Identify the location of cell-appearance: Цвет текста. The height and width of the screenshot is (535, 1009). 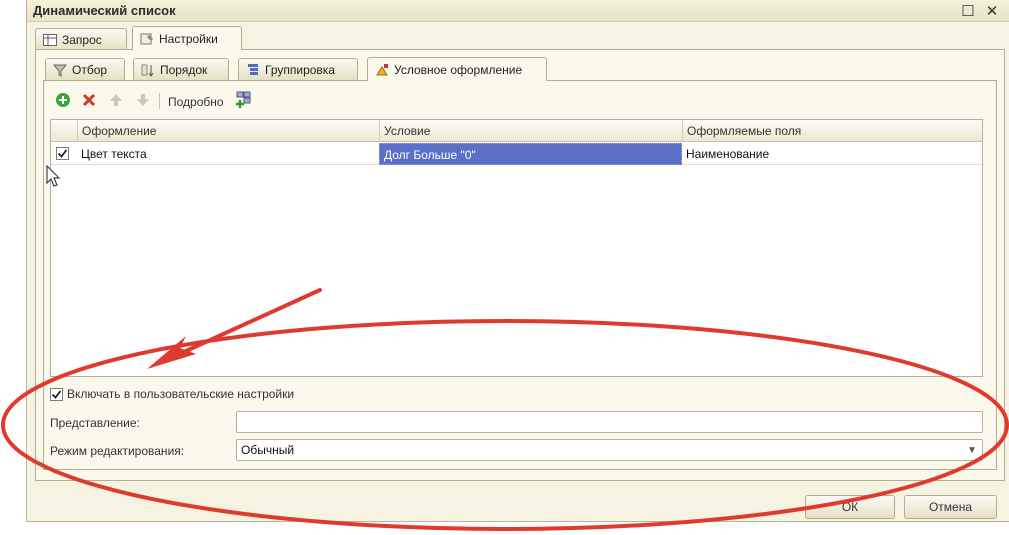
(228, 154).